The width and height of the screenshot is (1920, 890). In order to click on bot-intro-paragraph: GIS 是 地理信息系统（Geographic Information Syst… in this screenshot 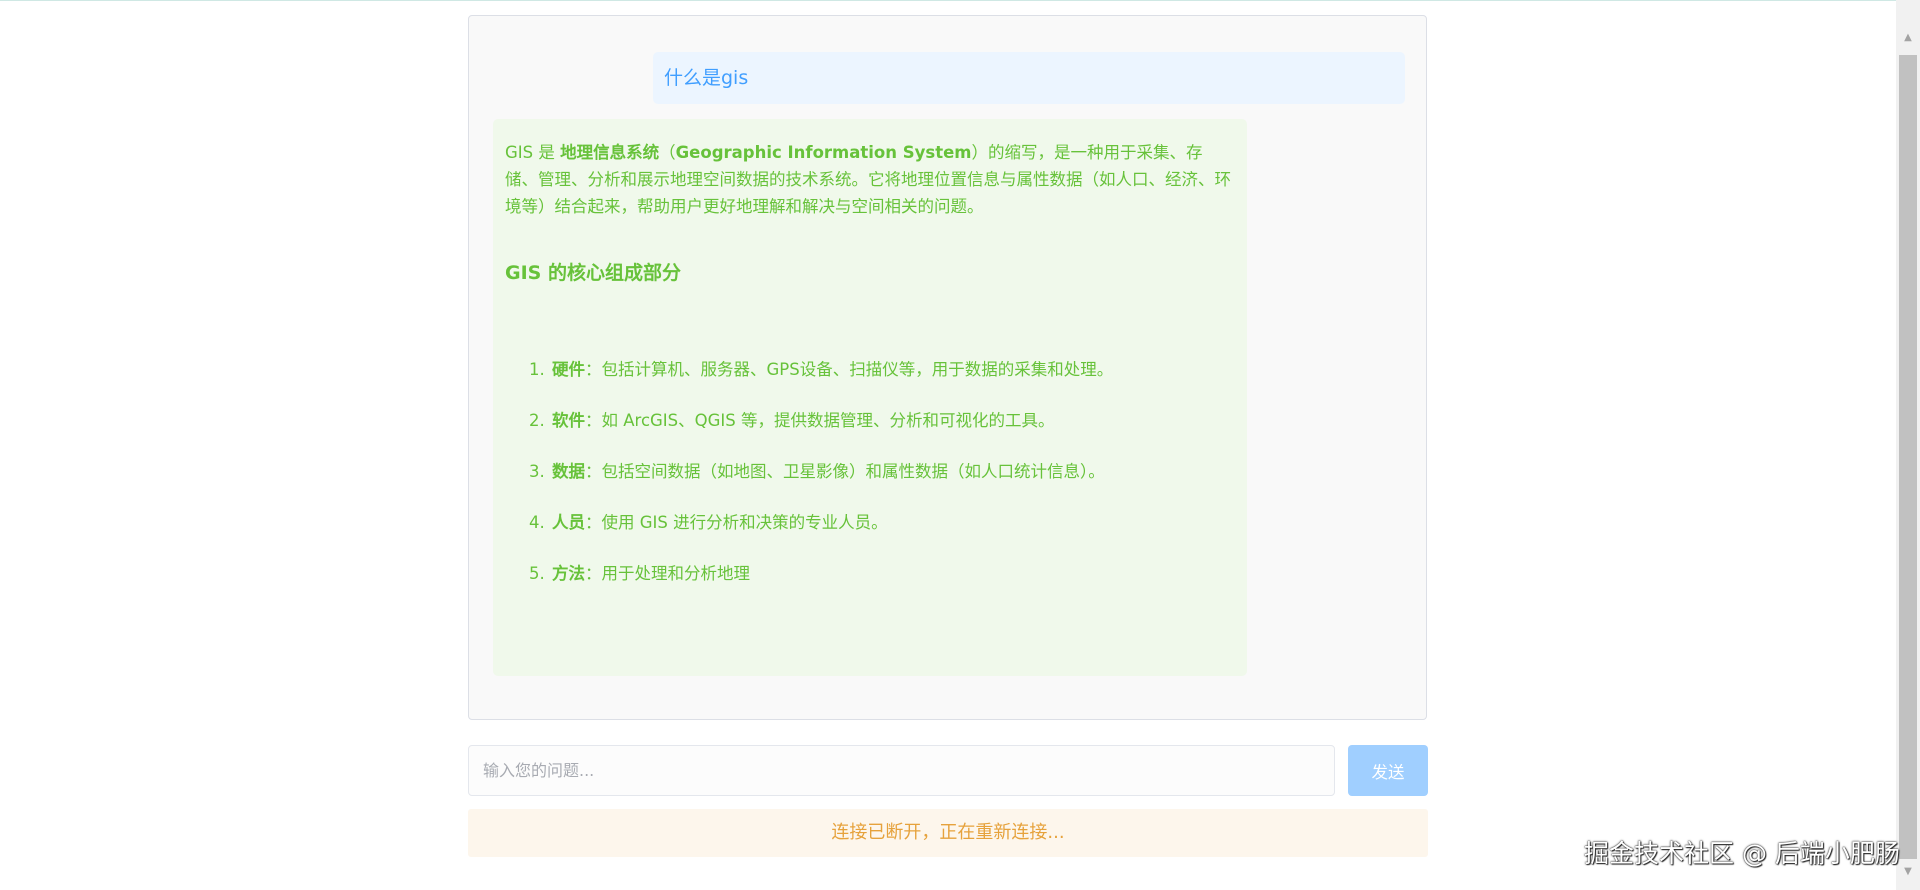, I will do `click(870, 179)`.